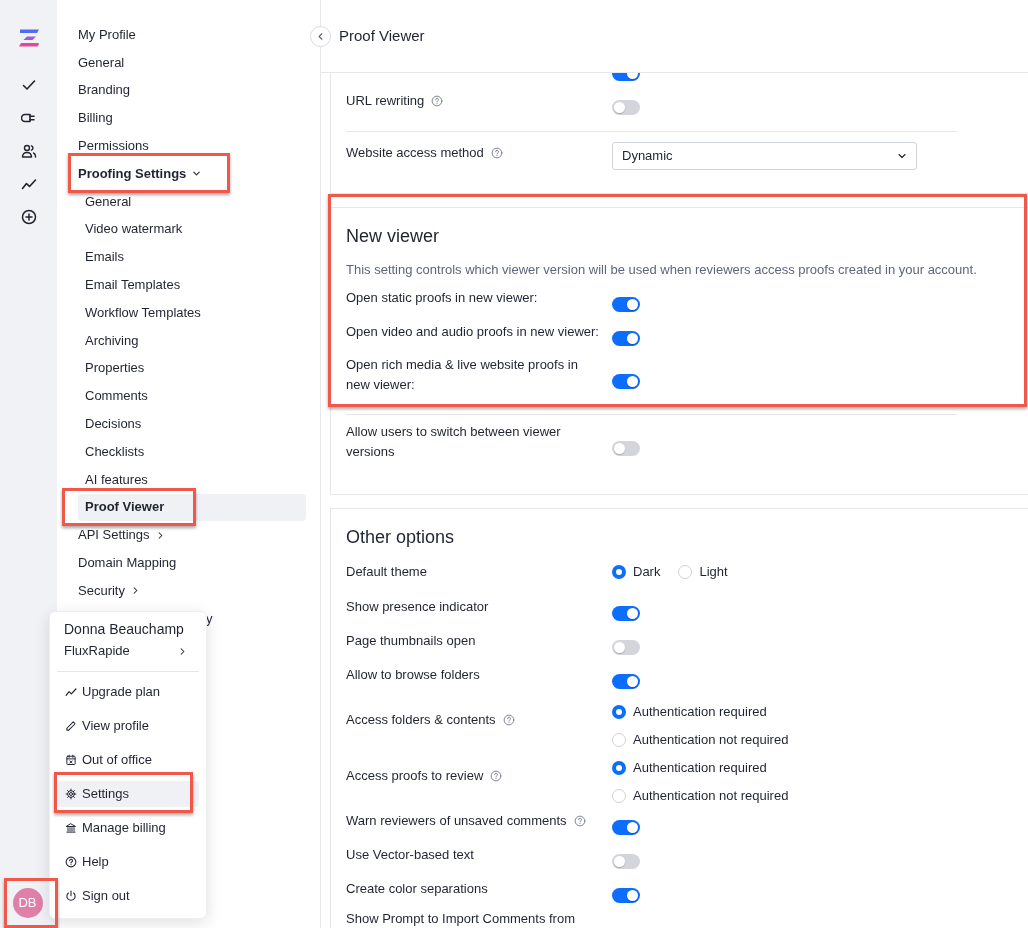  Describe the element at coordinates (128, 760) in the screenshot. I see `menu-item: Out of office` at that location.